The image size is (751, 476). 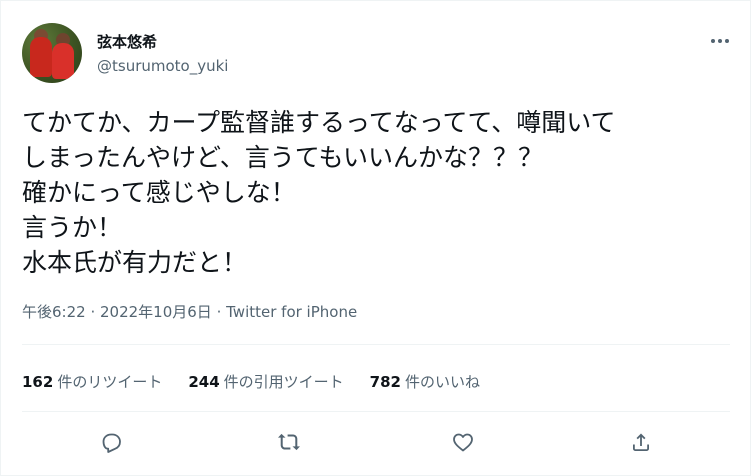 I want to click on tweet-time: 午後6:22, so click(x=54, y=312).